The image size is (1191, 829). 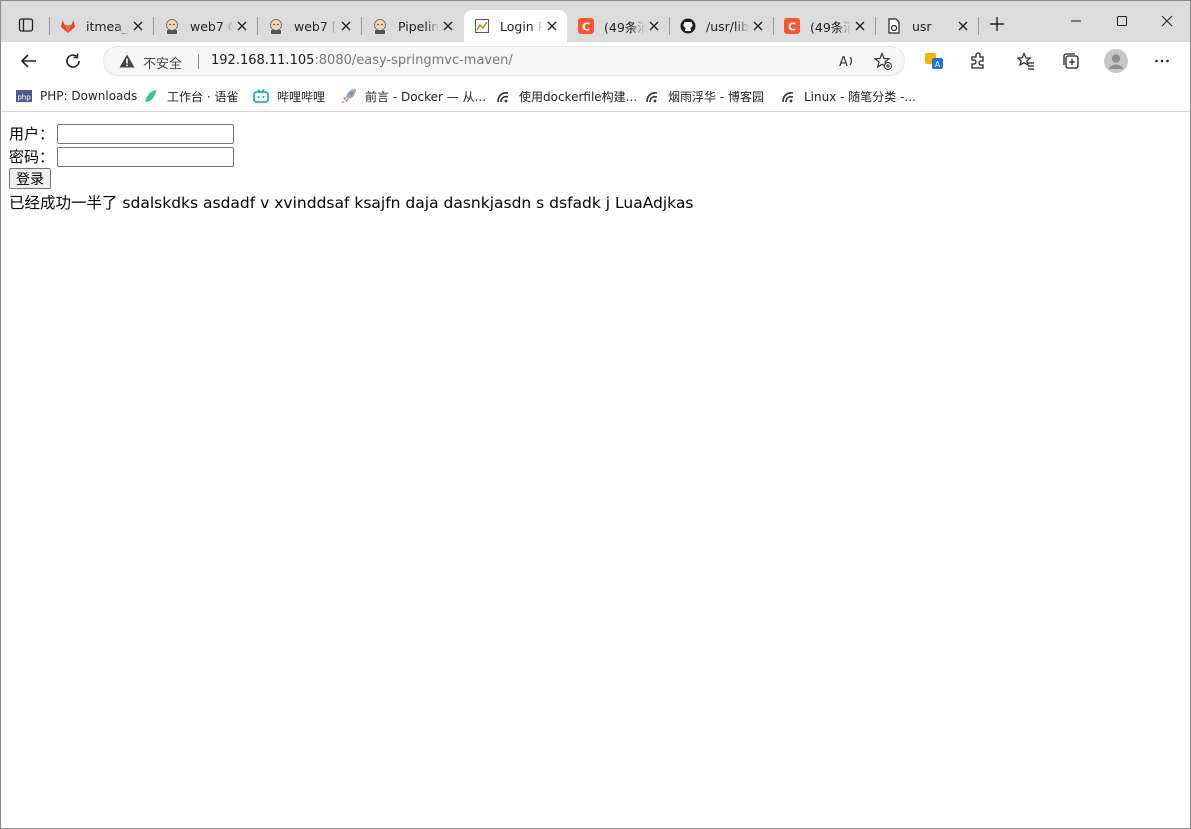 I want to click on csdn-icon: C, so click(x=792, y=26).